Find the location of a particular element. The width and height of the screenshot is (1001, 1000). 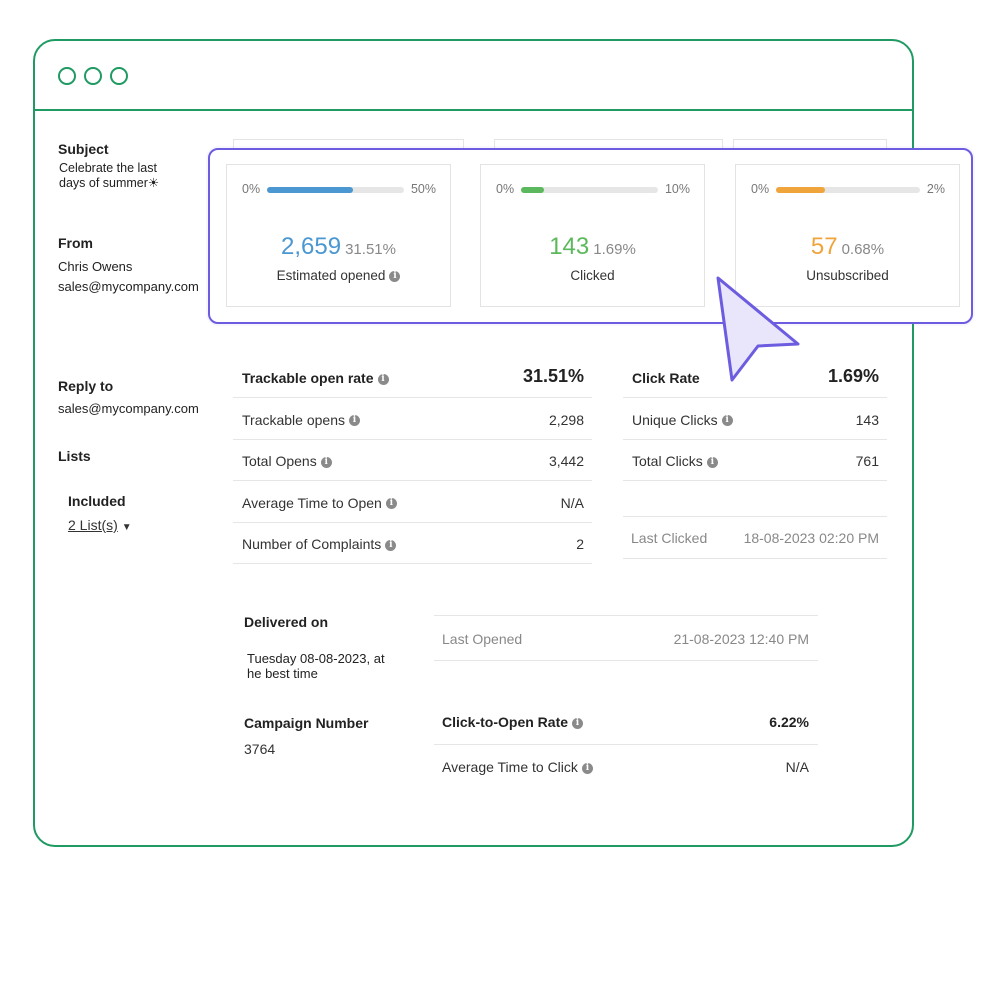

lists-dropdown: 2 List(s) ▼ is located at coordinates (100, 525).